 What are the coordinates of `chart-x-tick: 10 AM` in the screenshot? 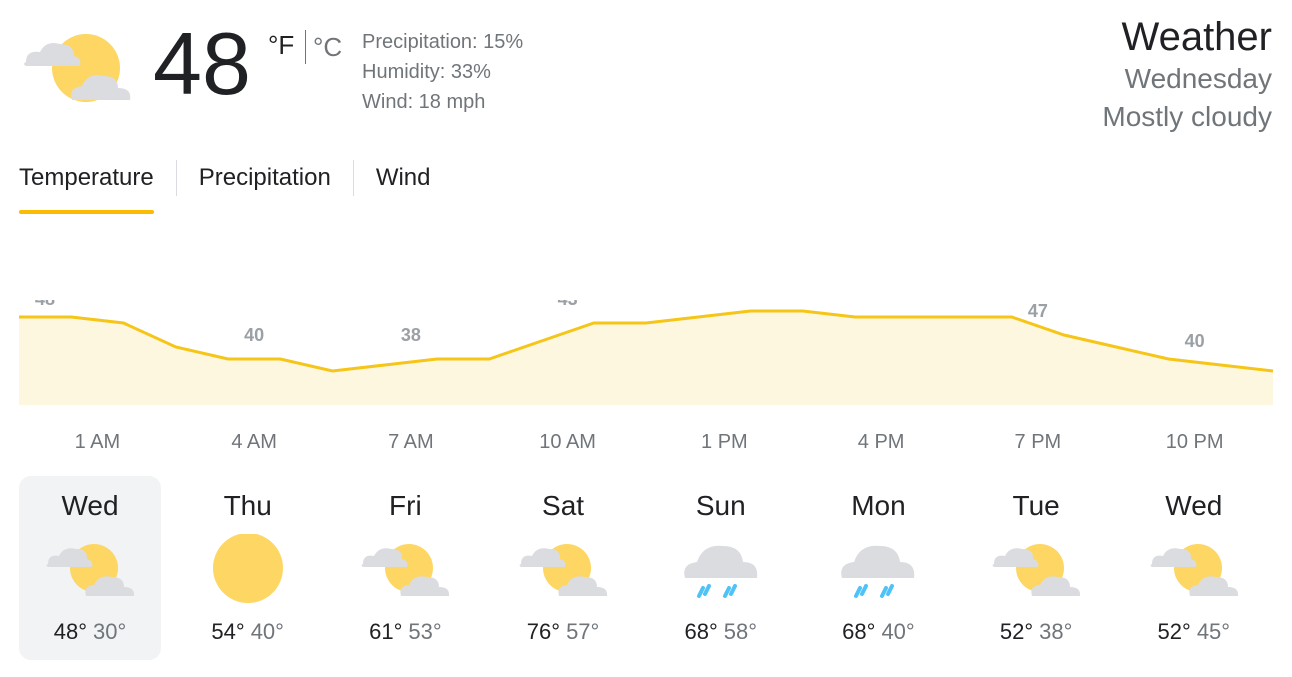 It's located at (567, 442).